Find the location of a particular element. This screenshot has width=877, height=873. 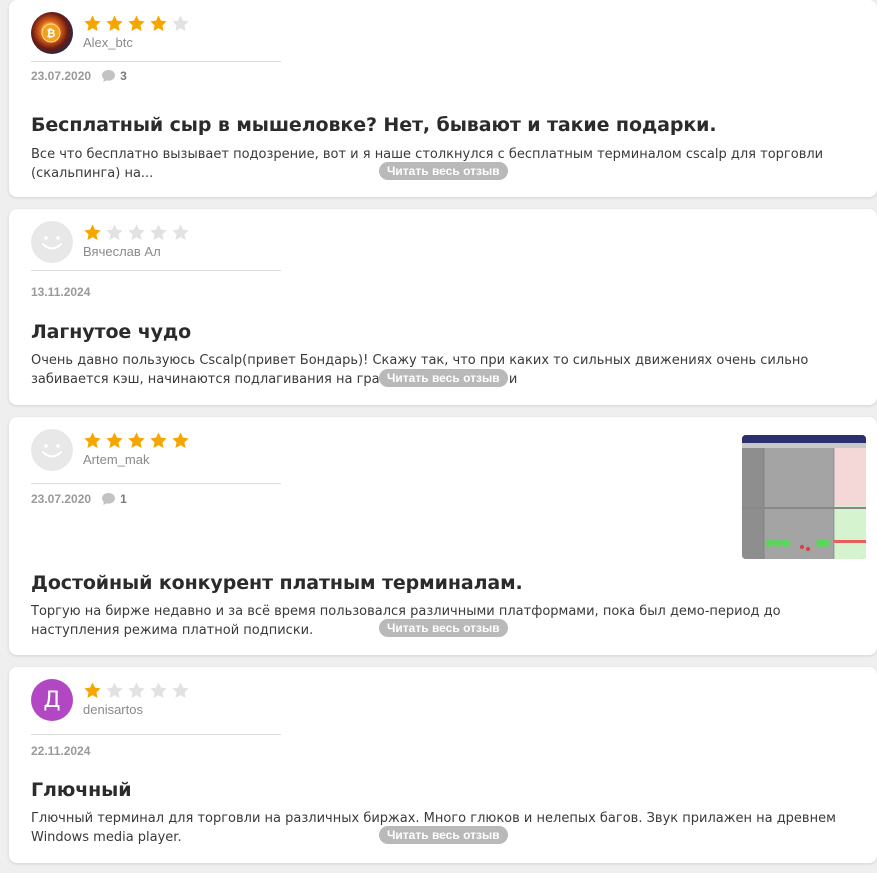

username: Alex_btc is located at coordinates (108, 42).